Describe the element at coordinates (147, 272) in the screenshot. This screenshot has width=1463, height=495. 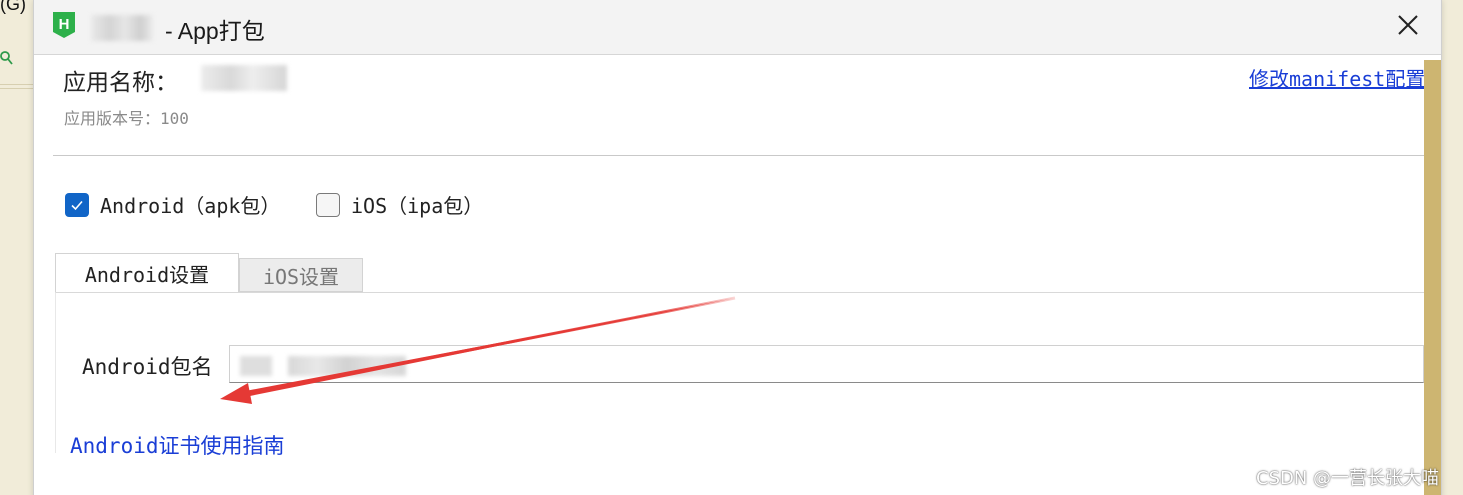
I see `tab-android-settings: Android设置` at that location.